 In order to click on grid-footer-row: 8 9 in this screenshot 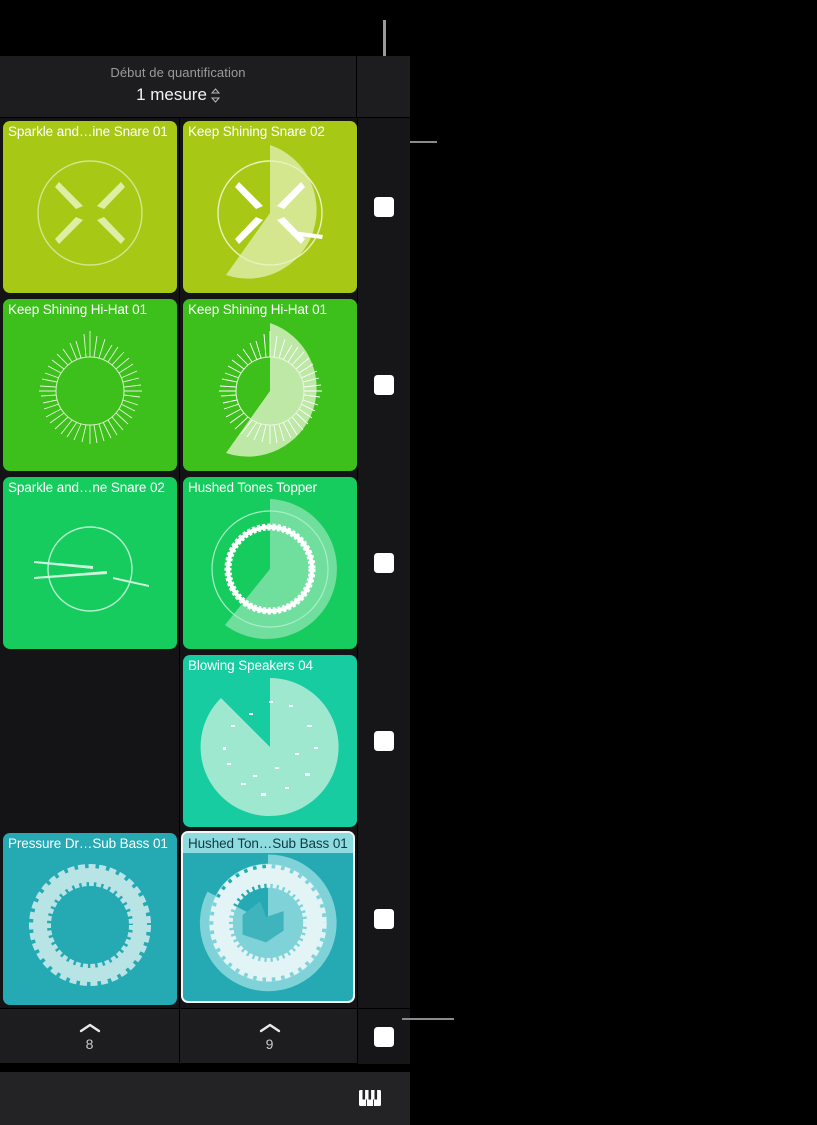, I will do `click(227, 1036)`.